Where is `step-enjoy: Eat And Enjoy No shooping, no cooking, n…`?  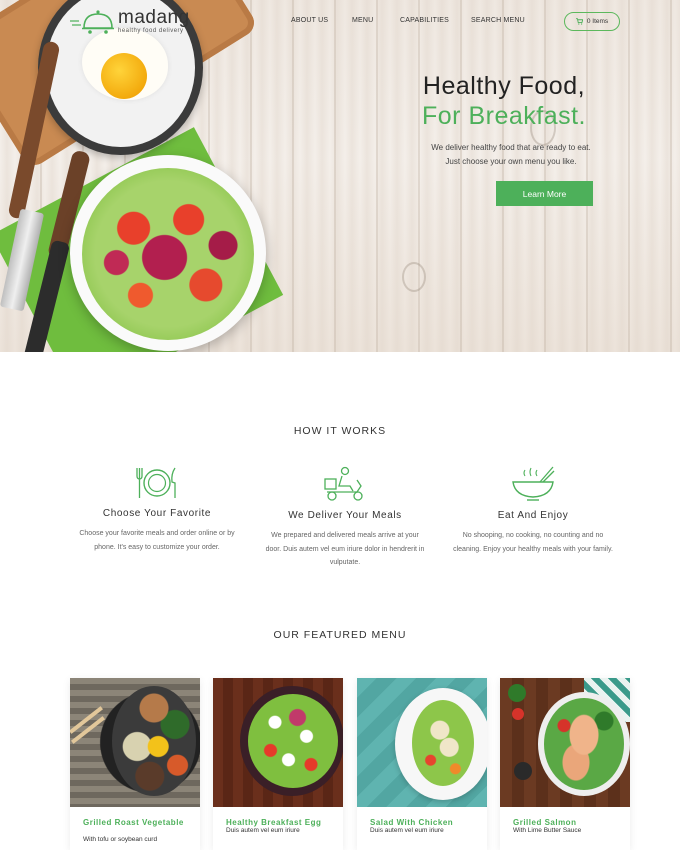 step-enjoy: Eat And Enjoy No shooping, no cooking, n… is located at coordinates (533, 511).